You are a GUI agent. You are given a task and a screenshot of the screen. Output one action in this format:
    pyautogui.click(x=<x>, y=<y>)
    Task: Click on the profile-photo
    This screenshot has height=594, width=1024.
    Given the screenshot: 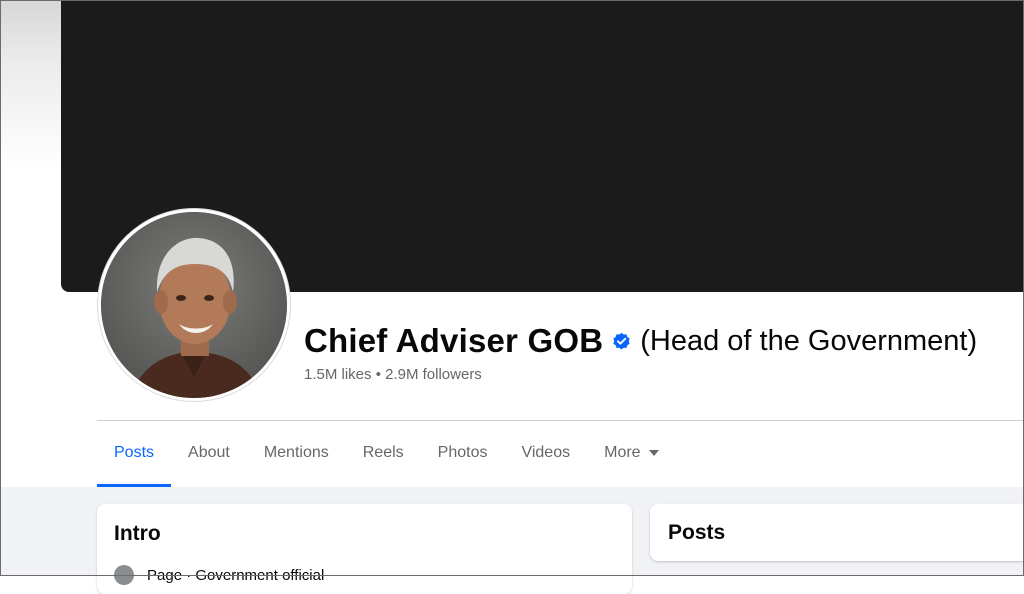 What is the action you would take?
    pyautogui.click(x=194, y=305)
    